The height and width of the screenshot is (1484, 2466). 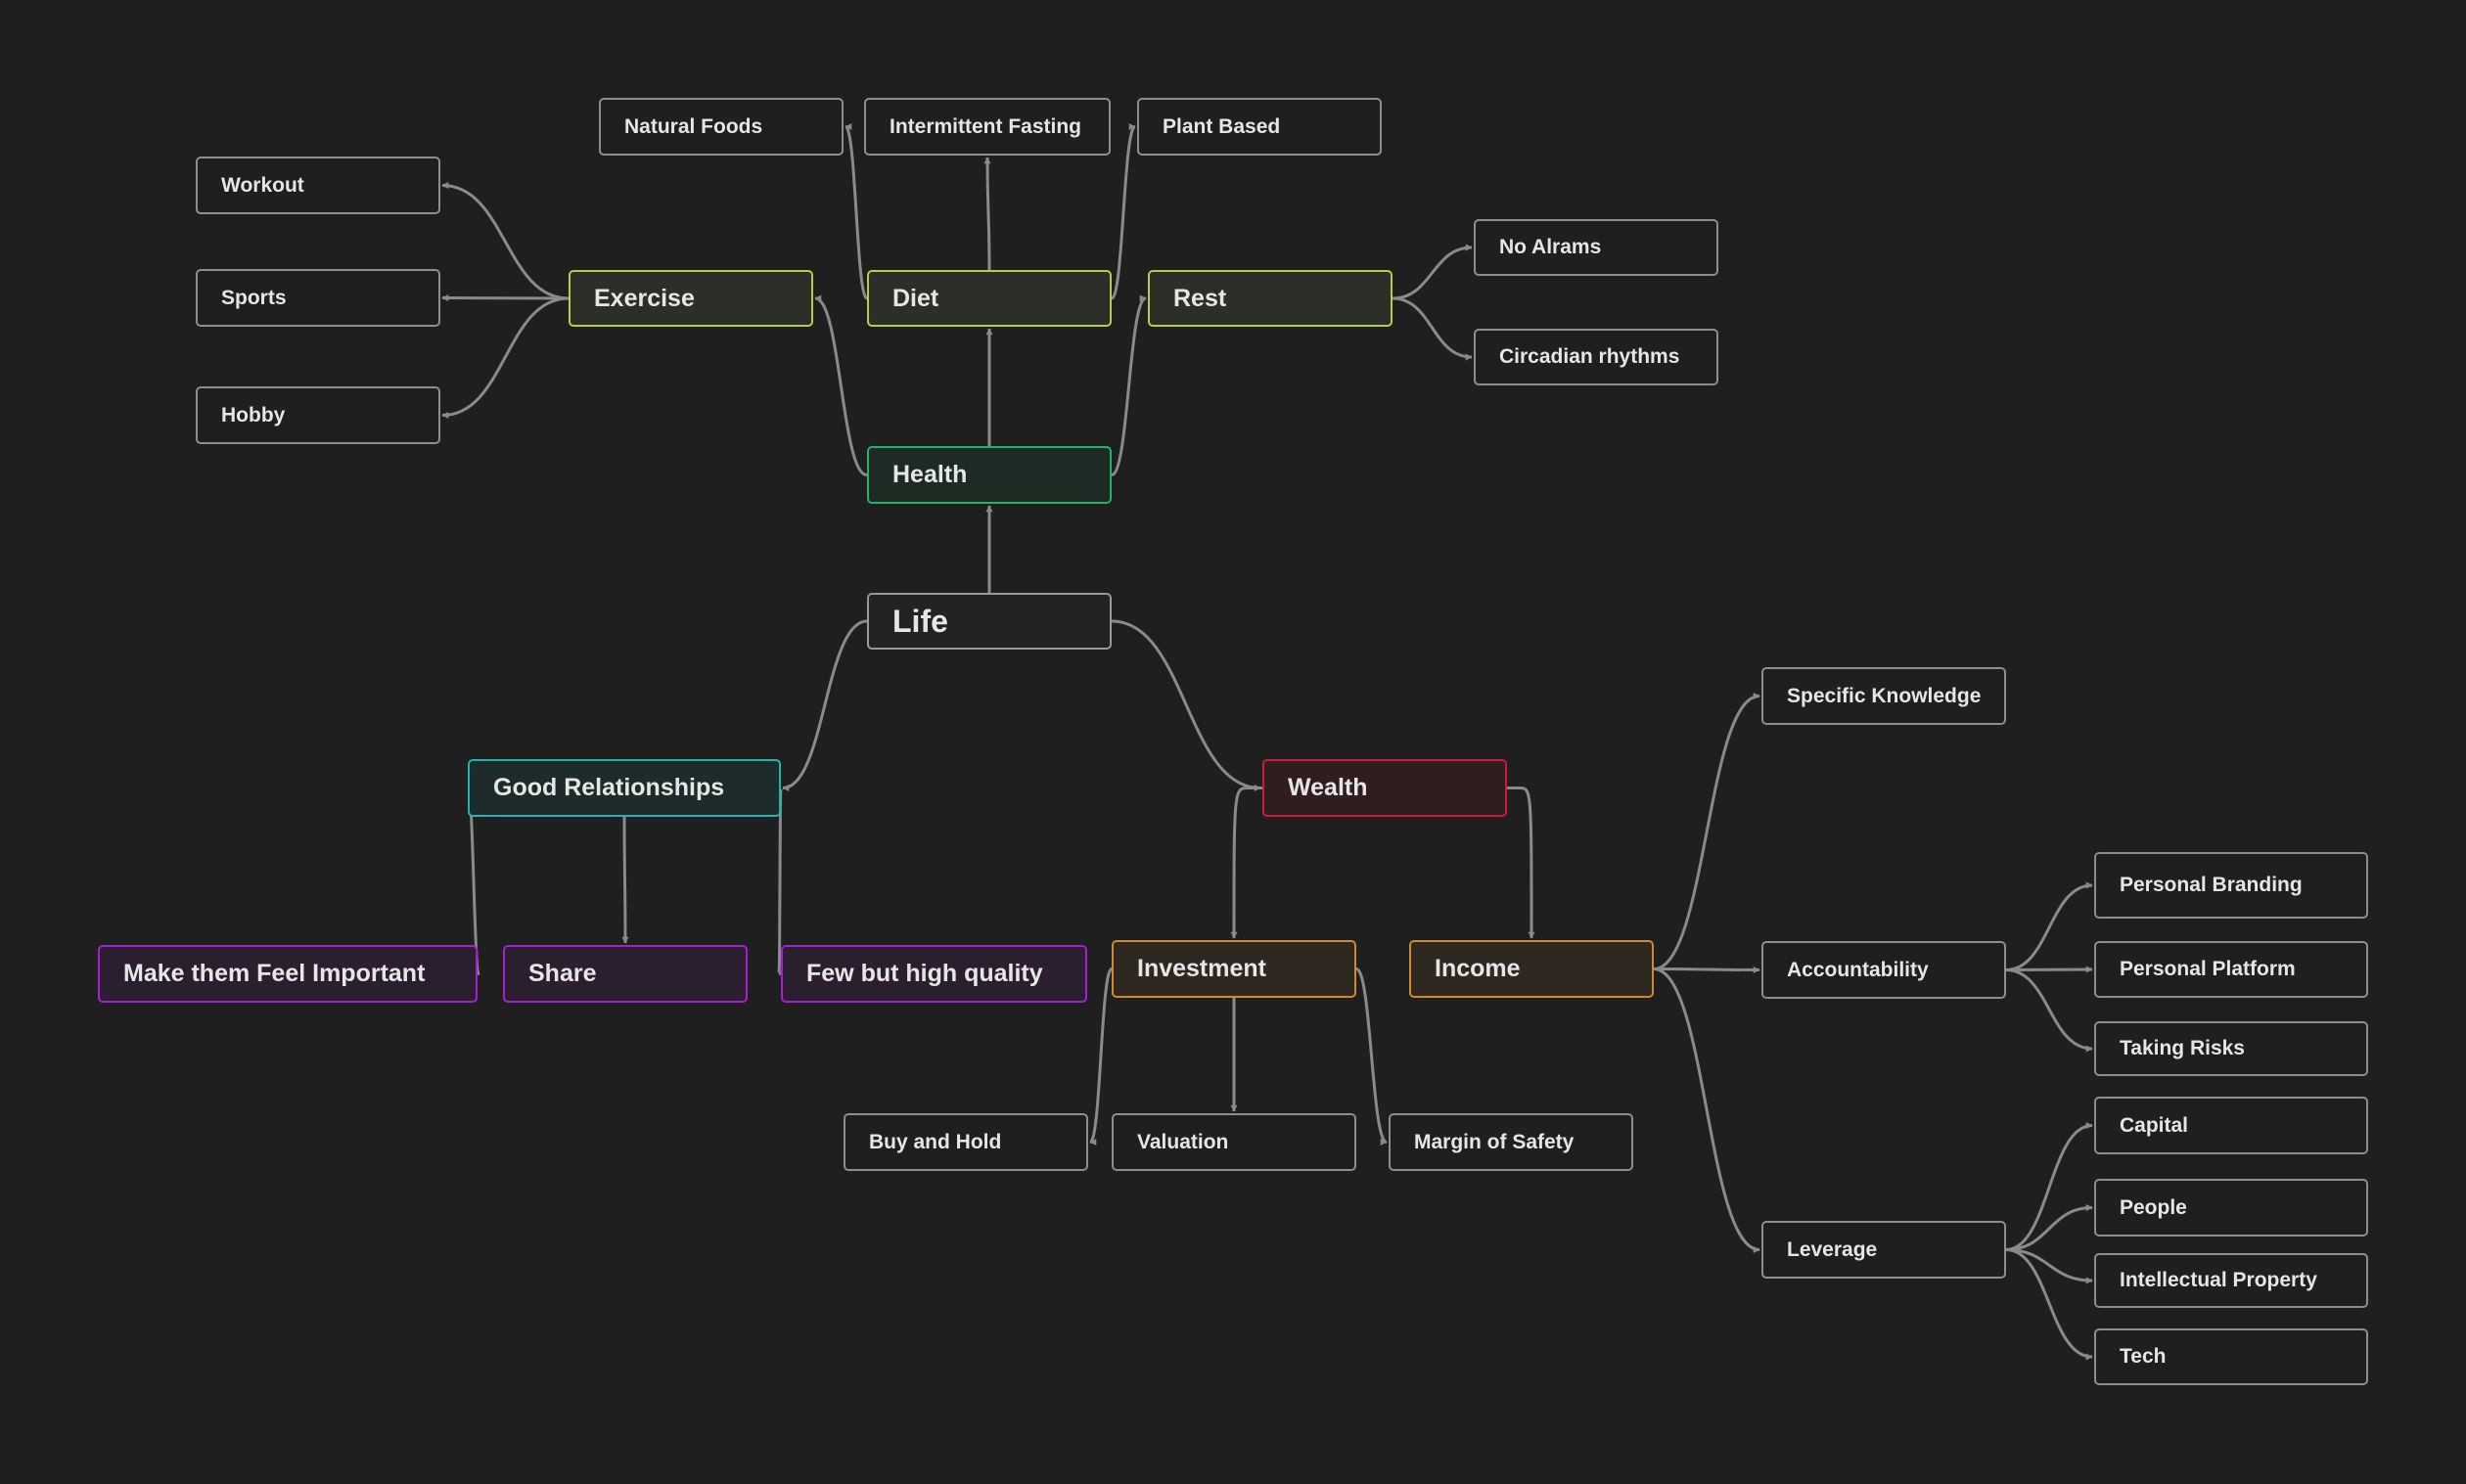 What do you see at coordinates (2231, 1125) in the screenshot?
I see `node-capital: Capital` at bounding box center [2231, 1125].